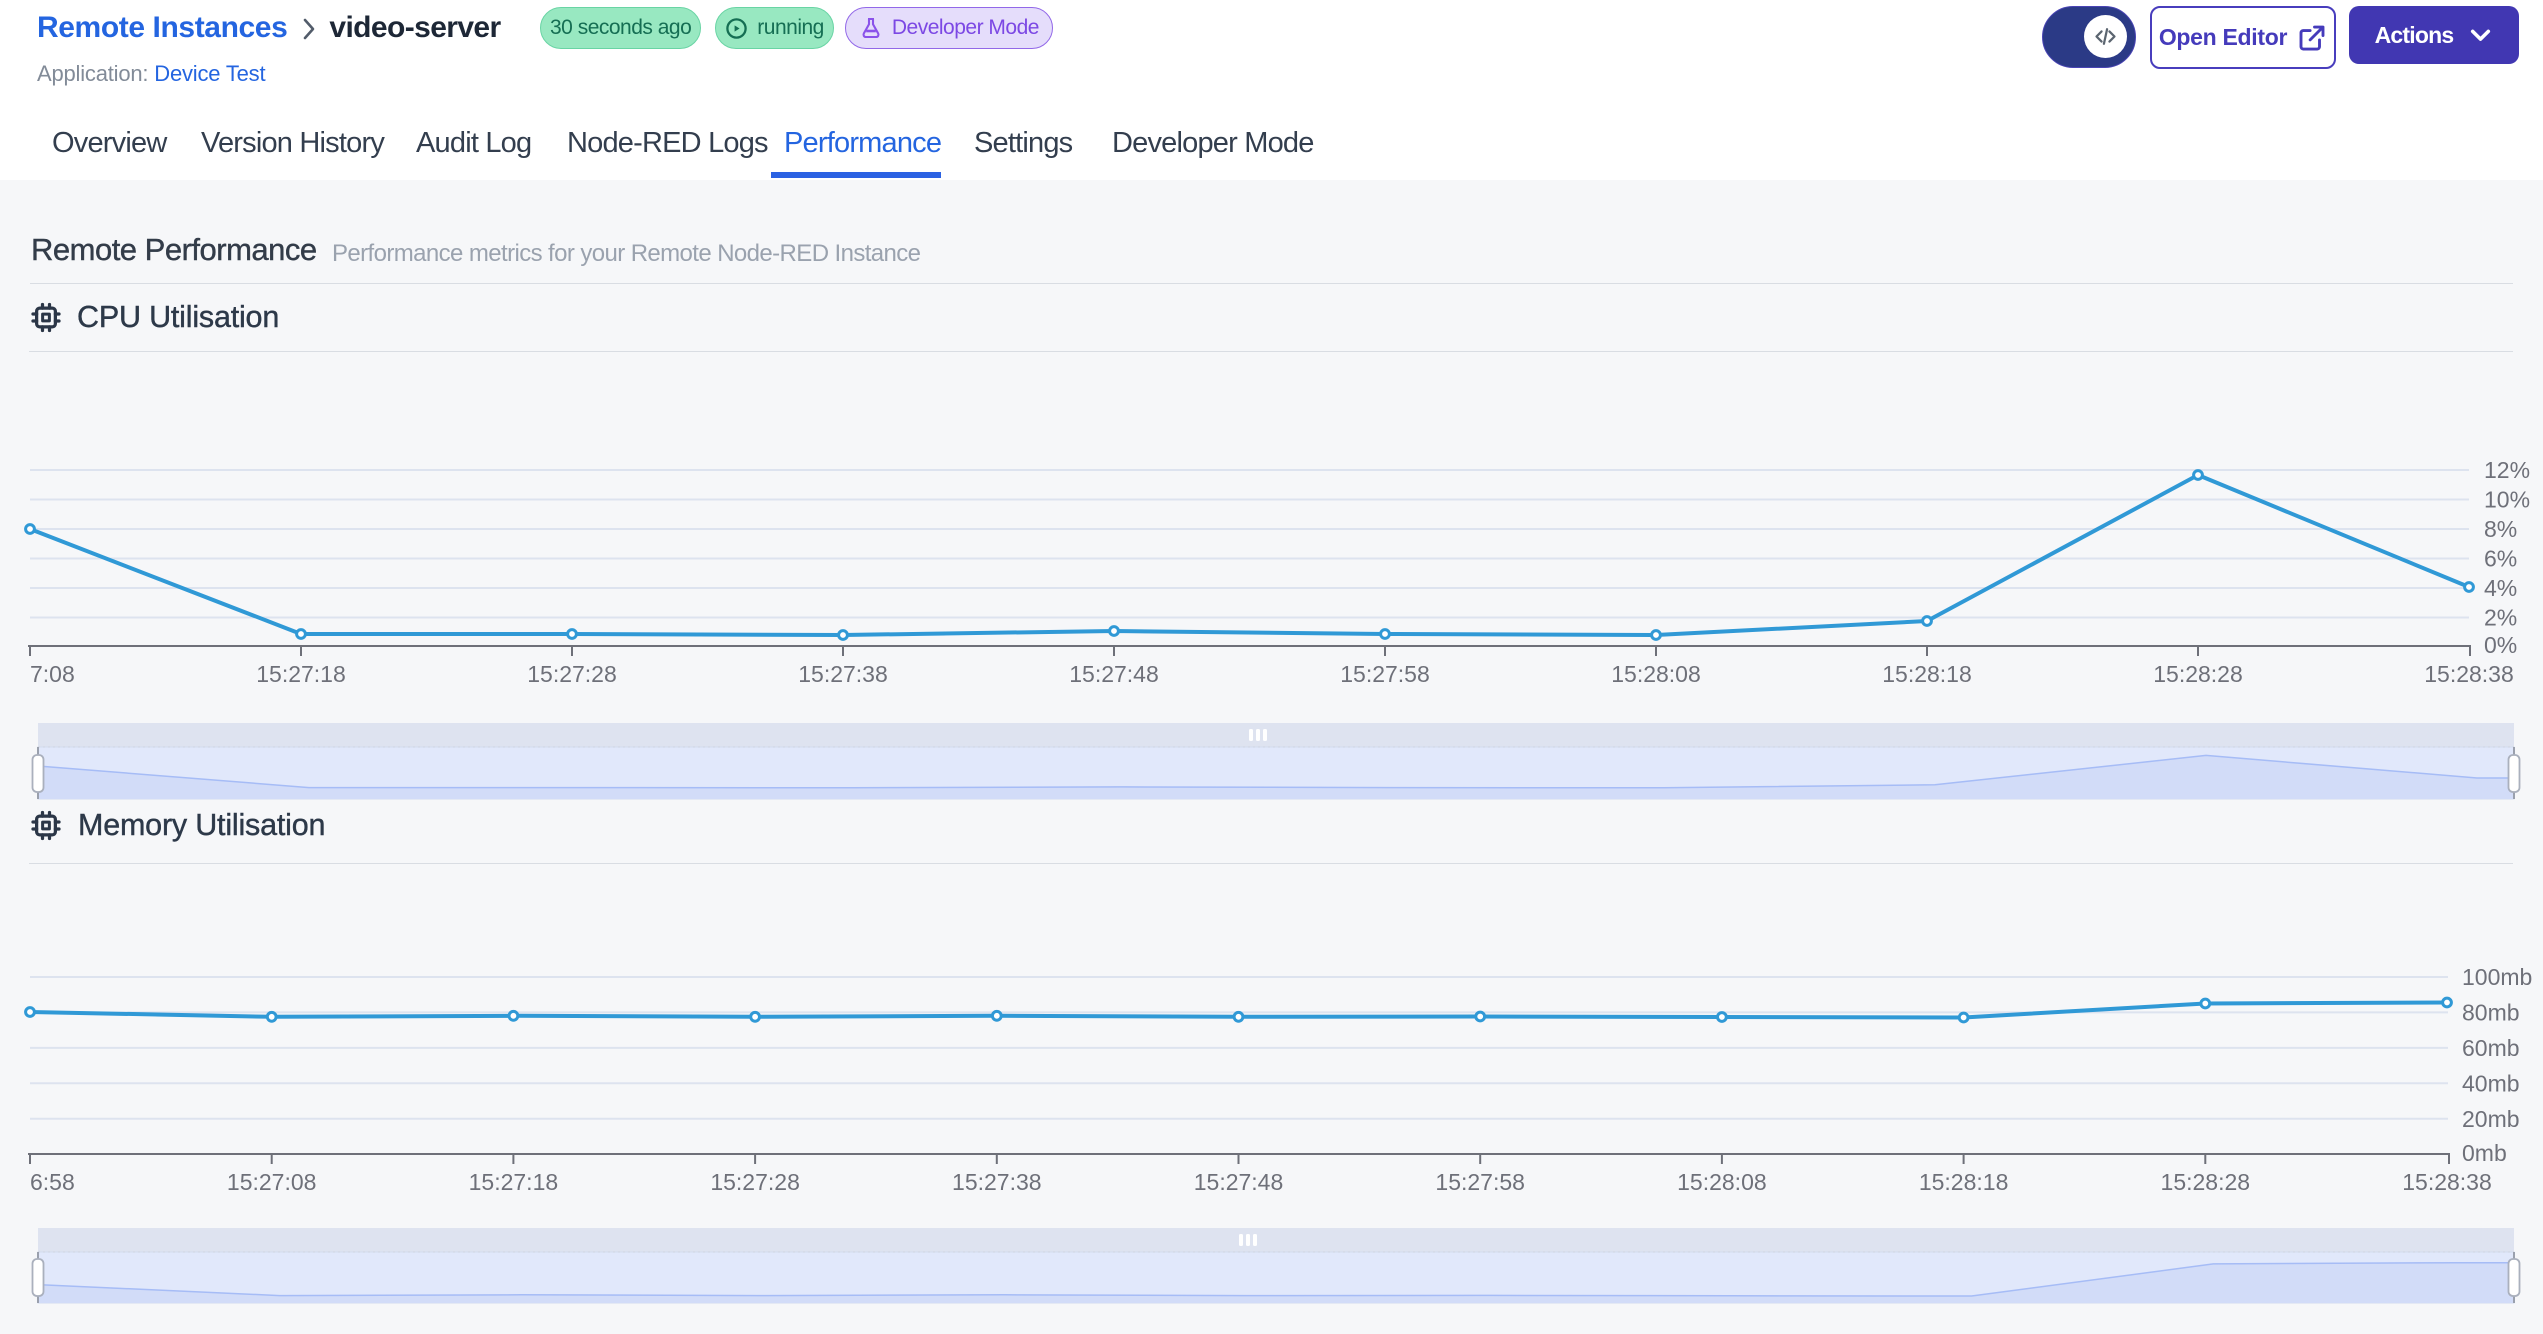  What do you see at coordinates (272, 1182) in the screenshot?
I see `svg-text: 15:27:08` at bounding box center [272, 1182].